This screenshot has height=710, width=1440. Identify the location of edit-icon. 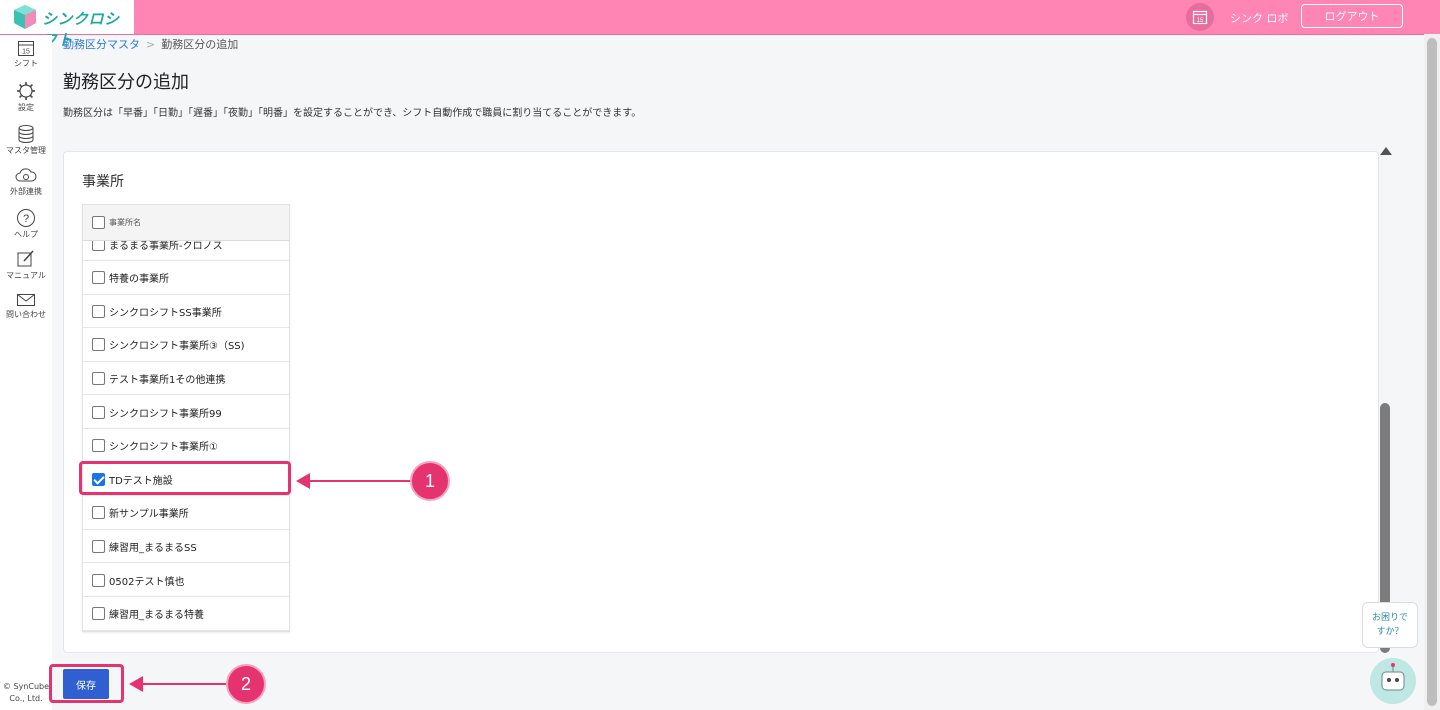
(25, 258).